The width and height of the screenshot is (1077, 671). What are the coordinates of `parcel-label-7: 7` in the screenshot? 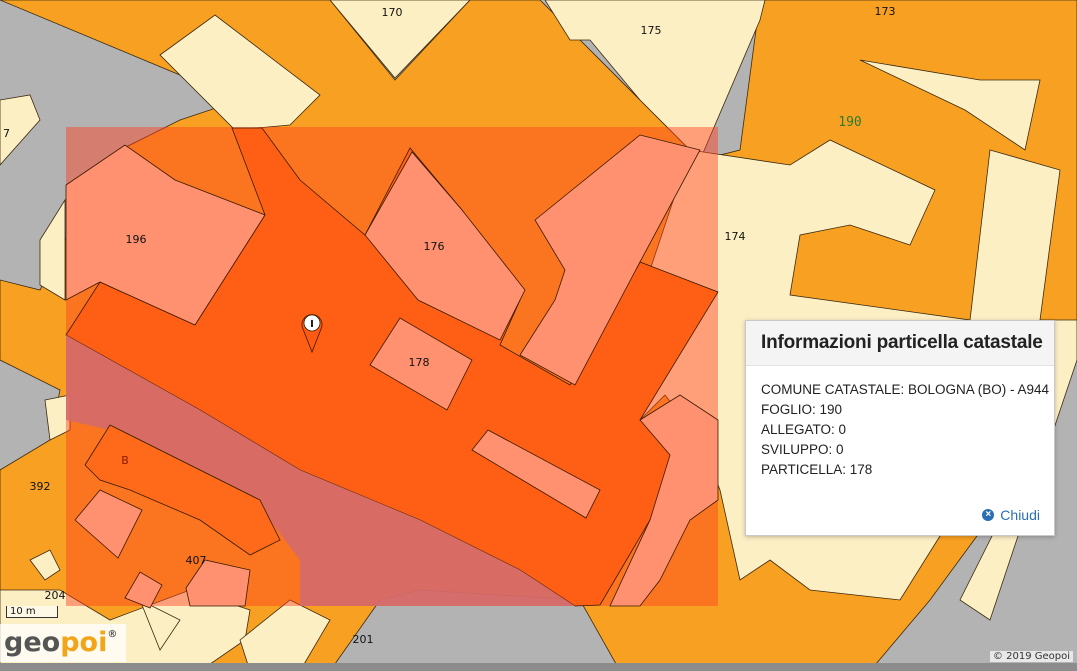 It's located at (6, 133).